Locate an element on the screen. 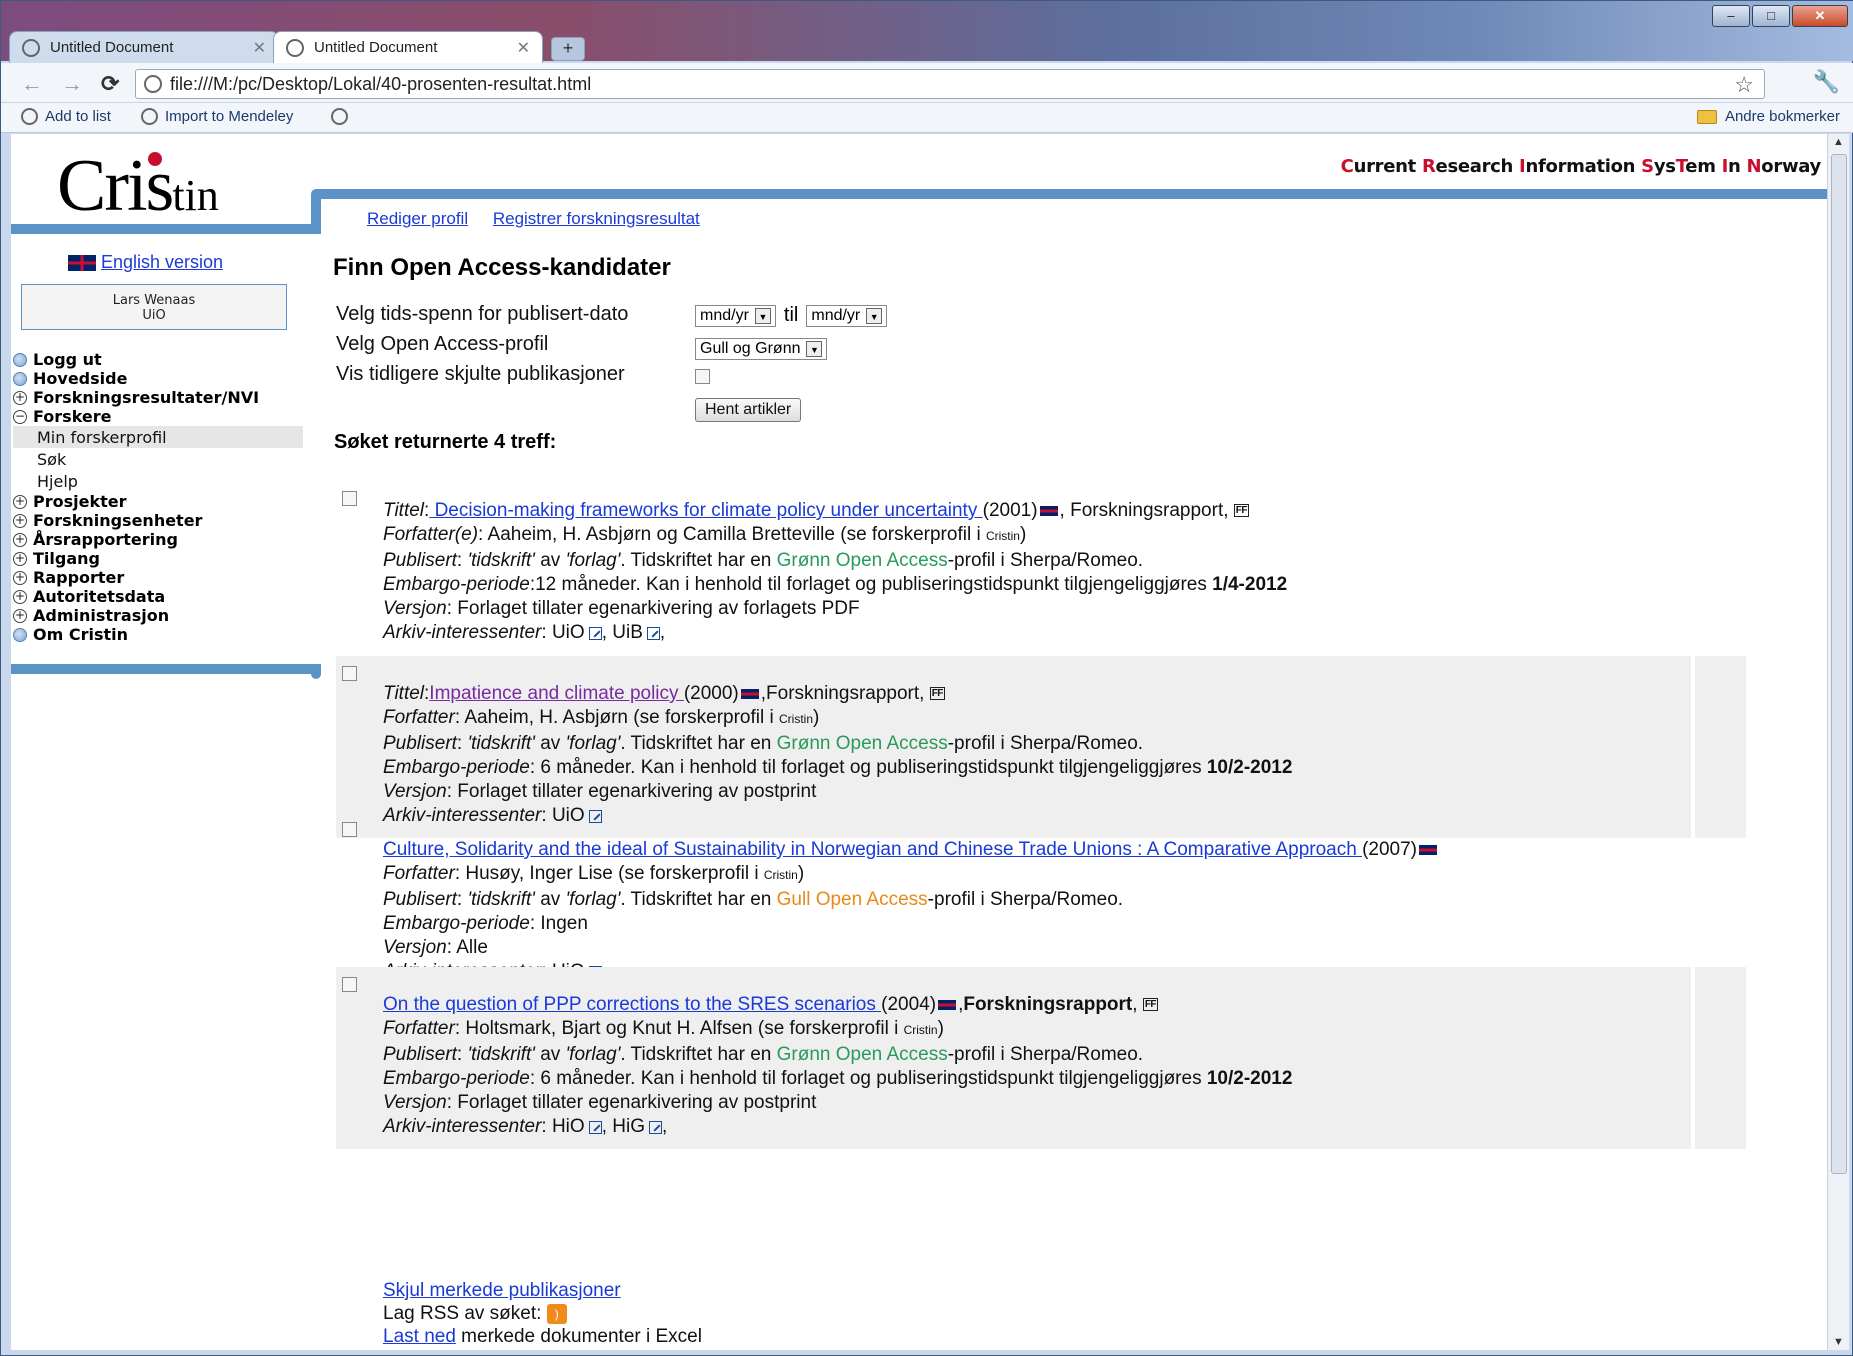 The height and width of the screenshot is (1356, 1853). chevron-down-icon: ▼ is located at coordinates (814, 349).